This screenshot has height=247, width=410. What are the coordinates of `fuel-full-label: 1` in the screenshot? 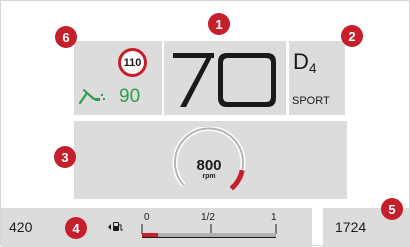 It's located at (274, 217).